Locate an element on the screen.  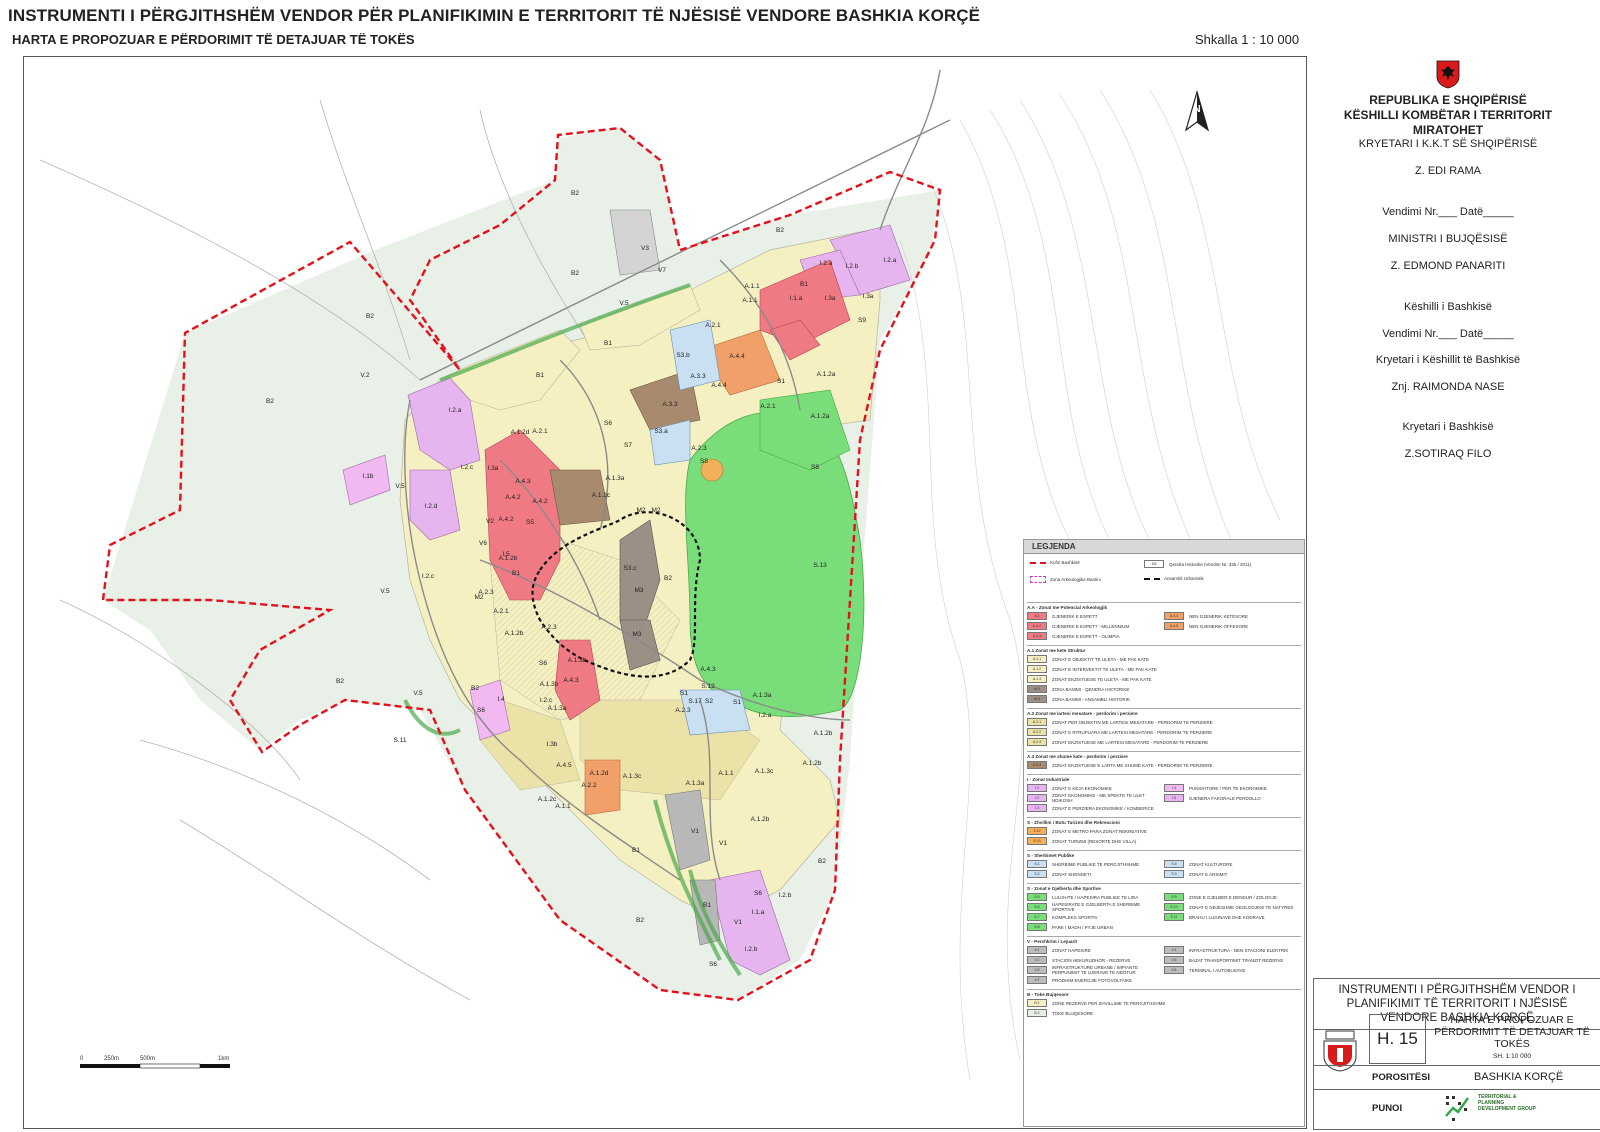
legend-swatch: M.3 is located at coordinates (1037, 699).